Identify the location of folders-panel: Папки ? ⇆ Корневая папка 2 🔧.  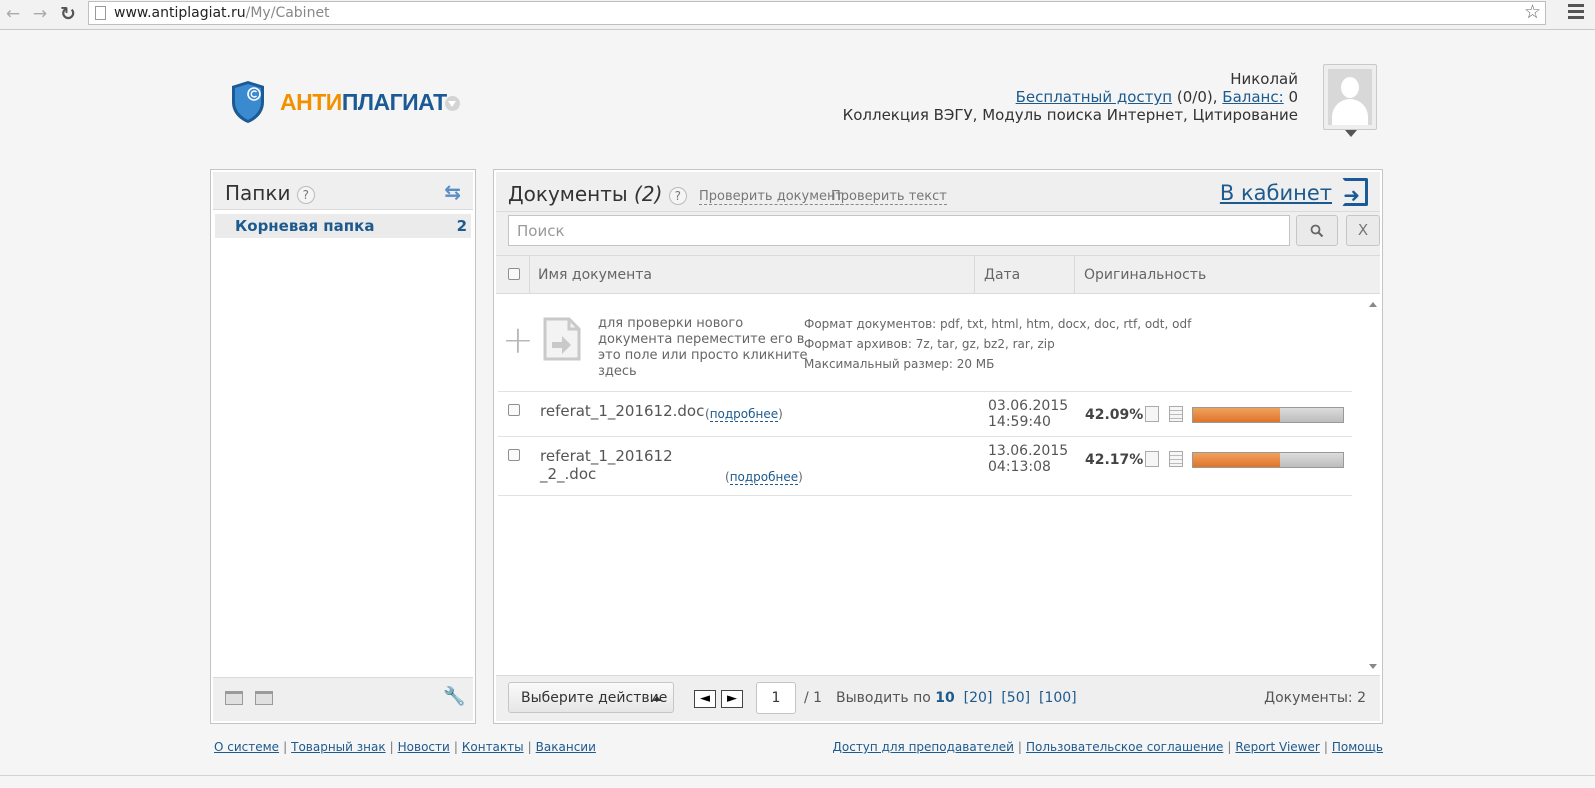
(343, 446).